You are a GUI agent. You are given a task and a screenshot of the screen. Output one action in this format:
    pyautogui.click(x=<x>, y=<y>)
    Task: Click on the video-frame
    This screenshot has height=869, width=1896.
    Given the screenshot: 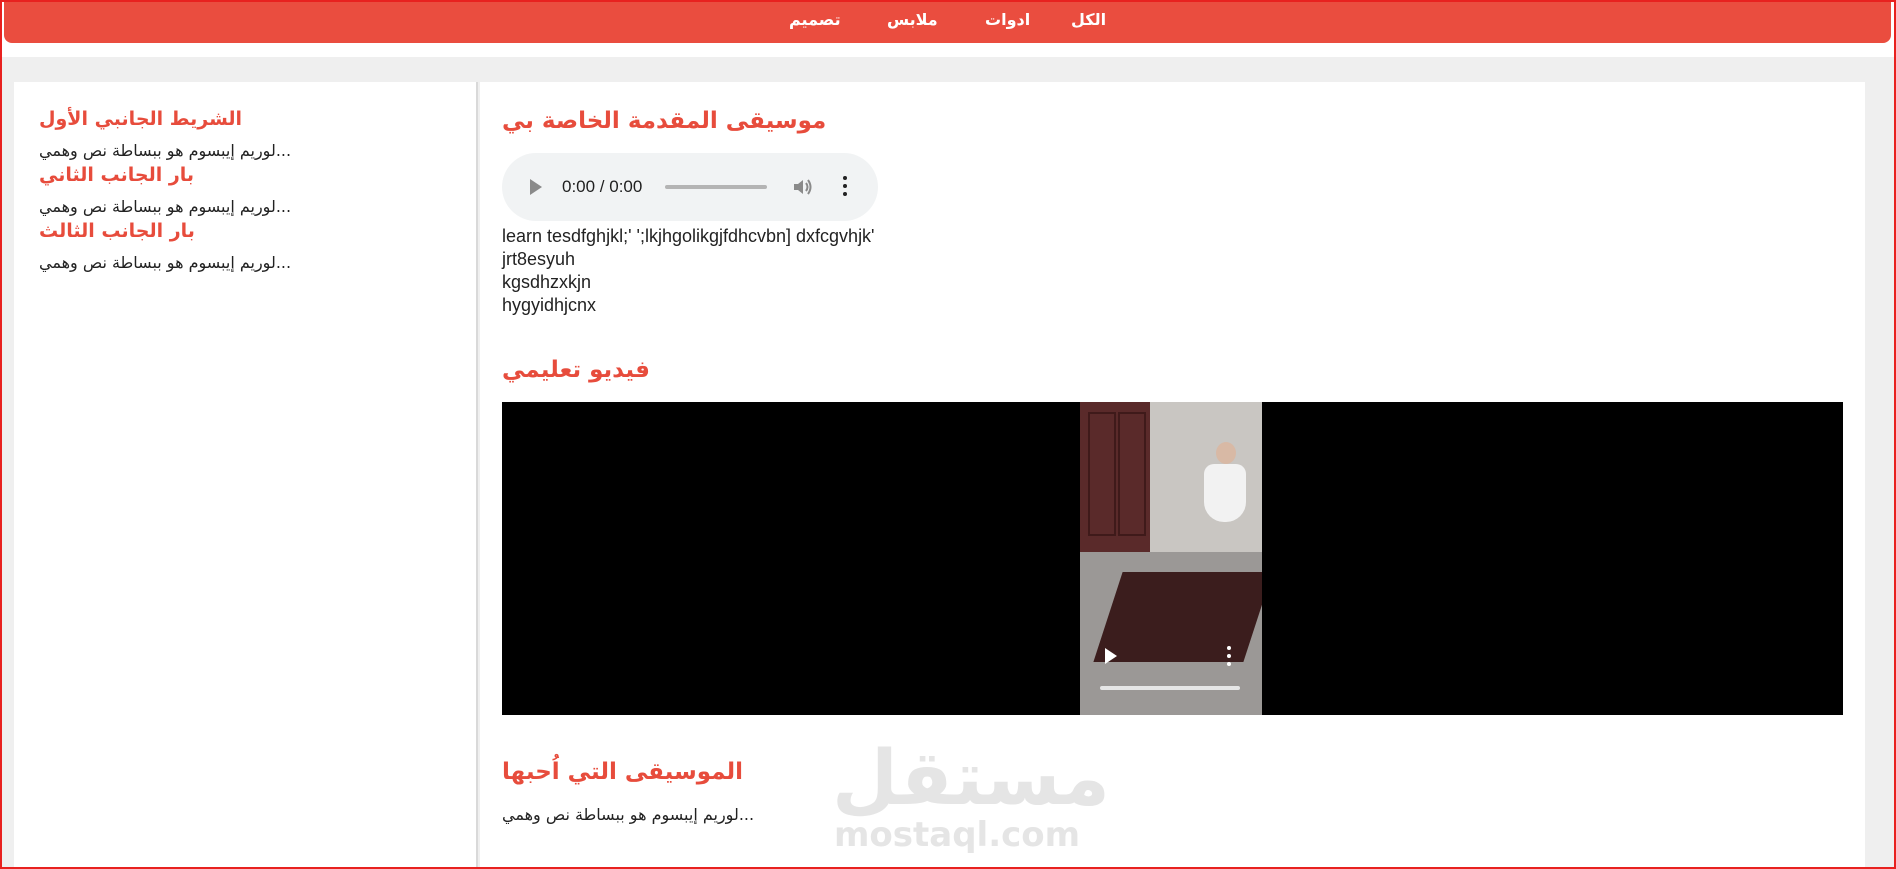 What is the action you would take?
    pyautogui.click(x=1171, y=558)
    